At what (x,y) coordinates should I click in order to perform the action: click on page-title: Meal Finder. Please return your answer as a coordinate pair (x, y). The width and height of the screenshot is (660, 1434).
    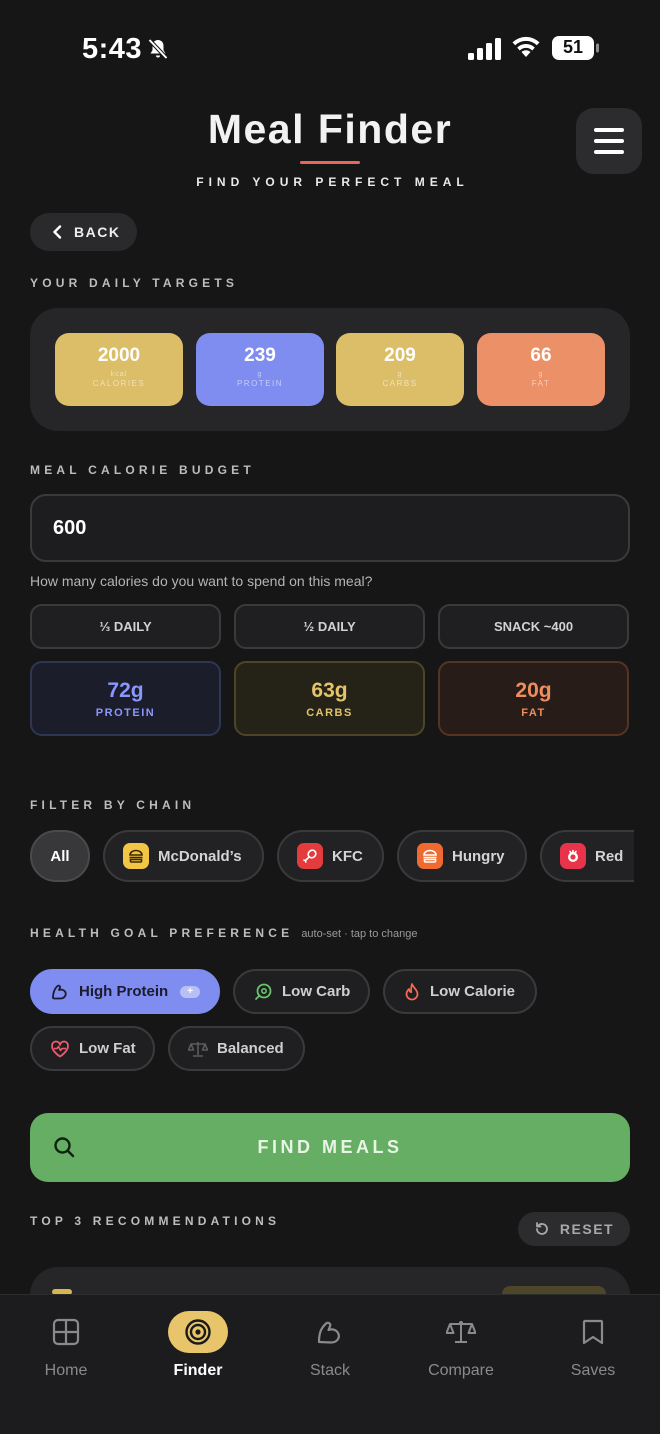
    Looking at the image, I should click on (330, 129).